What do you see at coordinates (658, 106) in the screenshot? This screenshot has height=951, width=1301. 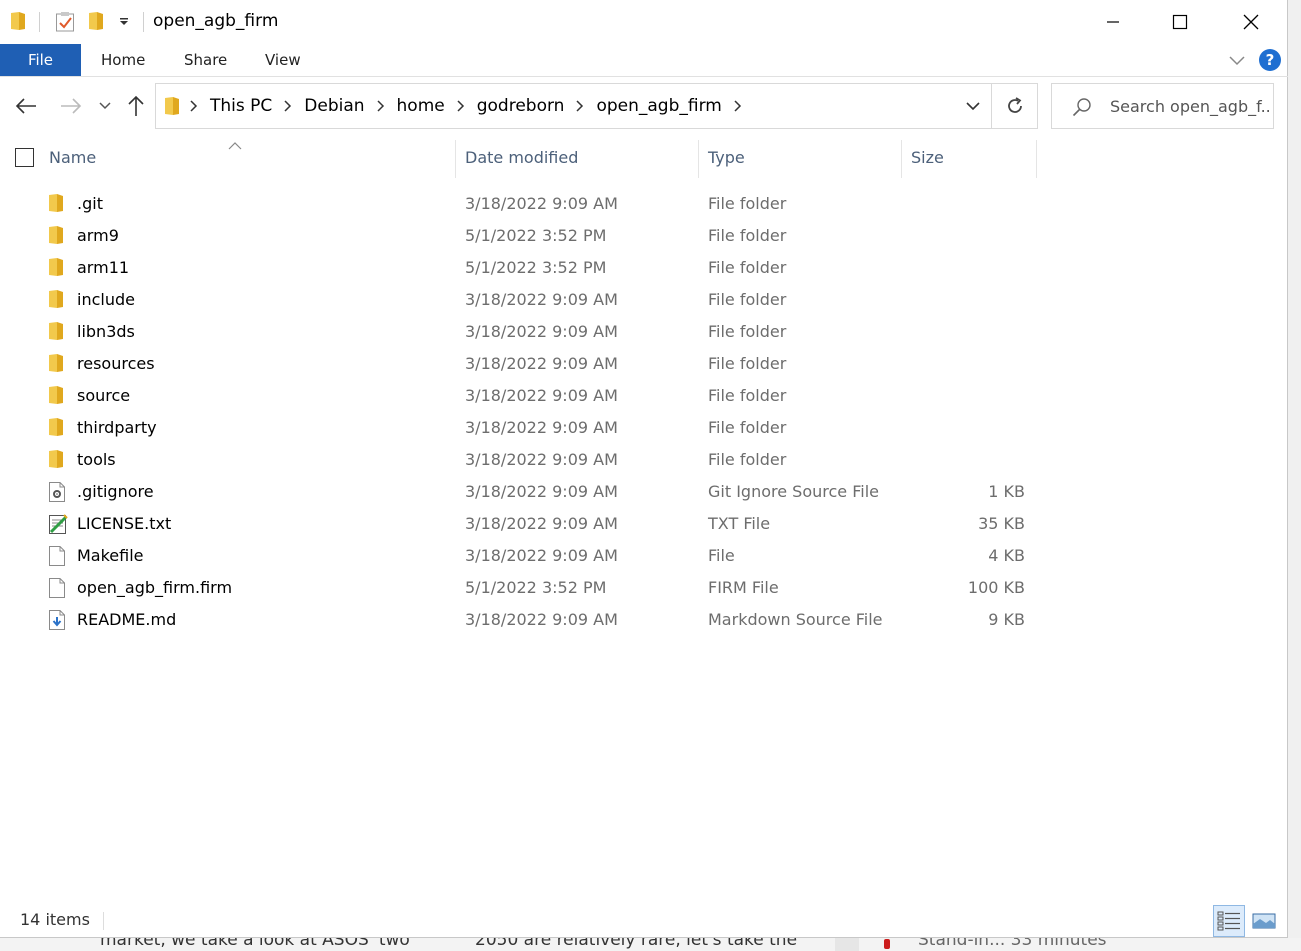 I see `breadcrumb-open-agb-firm: open_agb_firm` at bounding box center [658, 106].